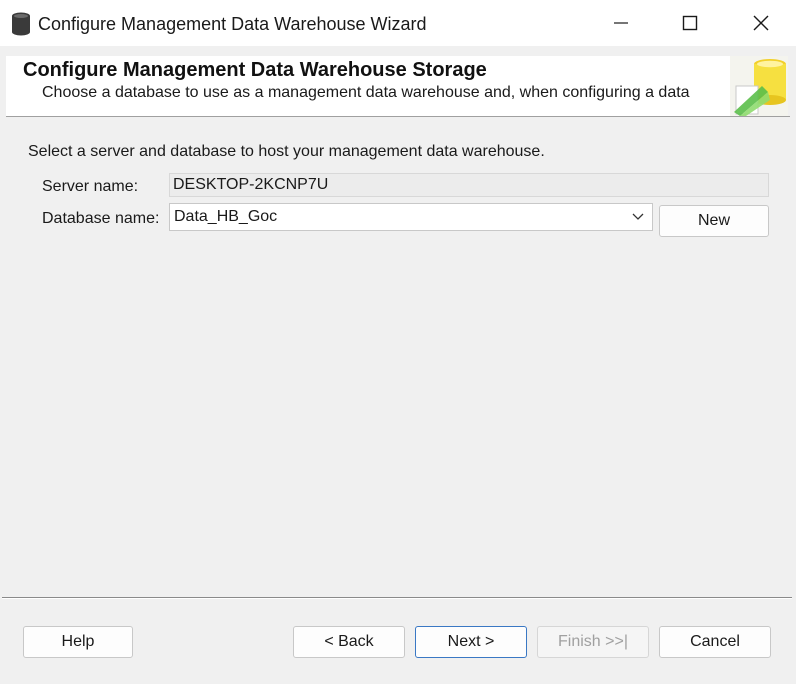 This screenshot has height=684, width=796. I want to click on database-icon, so click(21, 24).